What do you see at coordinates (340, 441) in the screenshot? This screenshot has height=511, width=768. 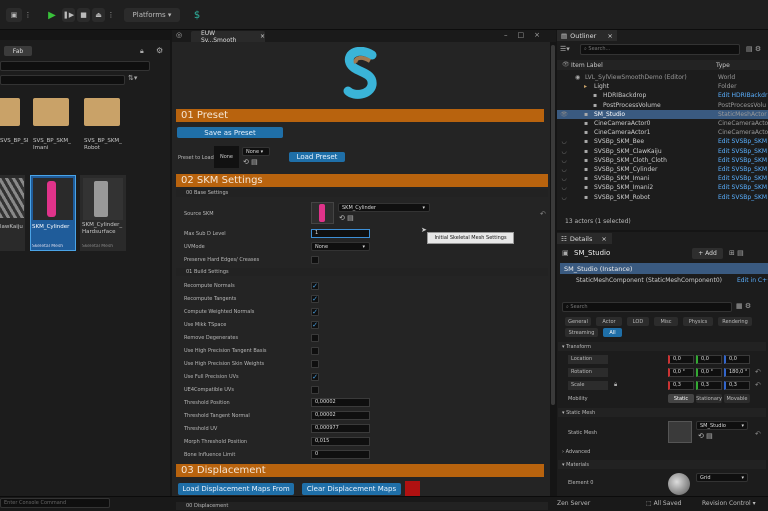 I see `morph-threshold-input: 0,015` at bounding box center [340, 441].